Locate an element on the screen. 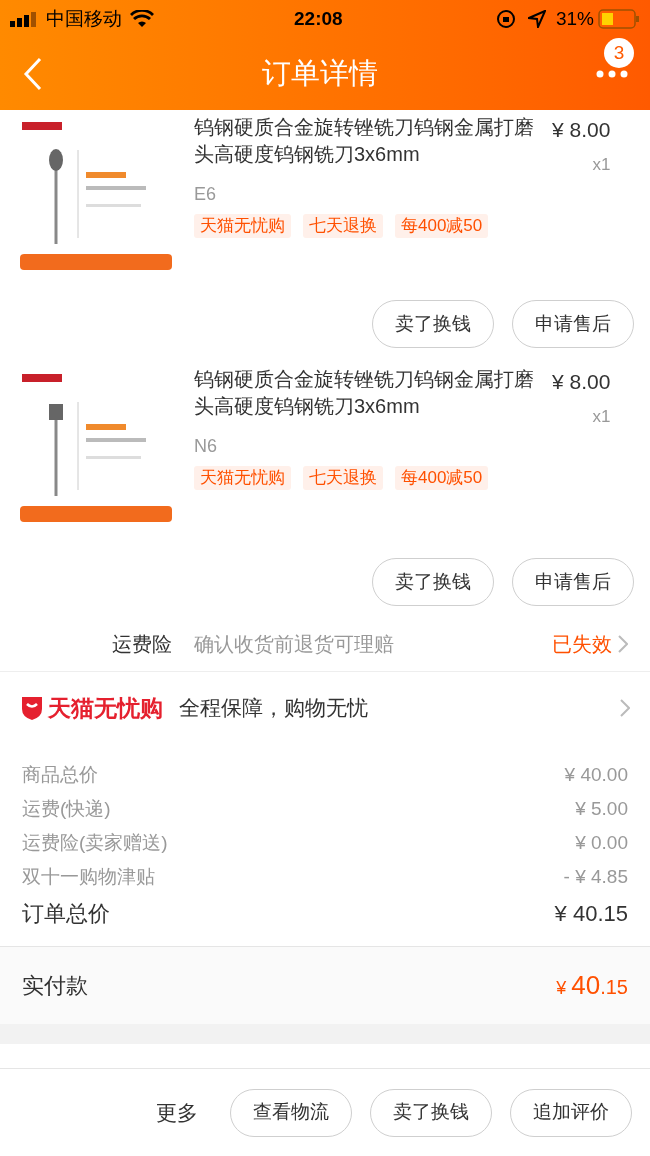 The width and height of the screenshot is (650, 1156). clock-time: 22:08 is located at coordinates (318, 18).